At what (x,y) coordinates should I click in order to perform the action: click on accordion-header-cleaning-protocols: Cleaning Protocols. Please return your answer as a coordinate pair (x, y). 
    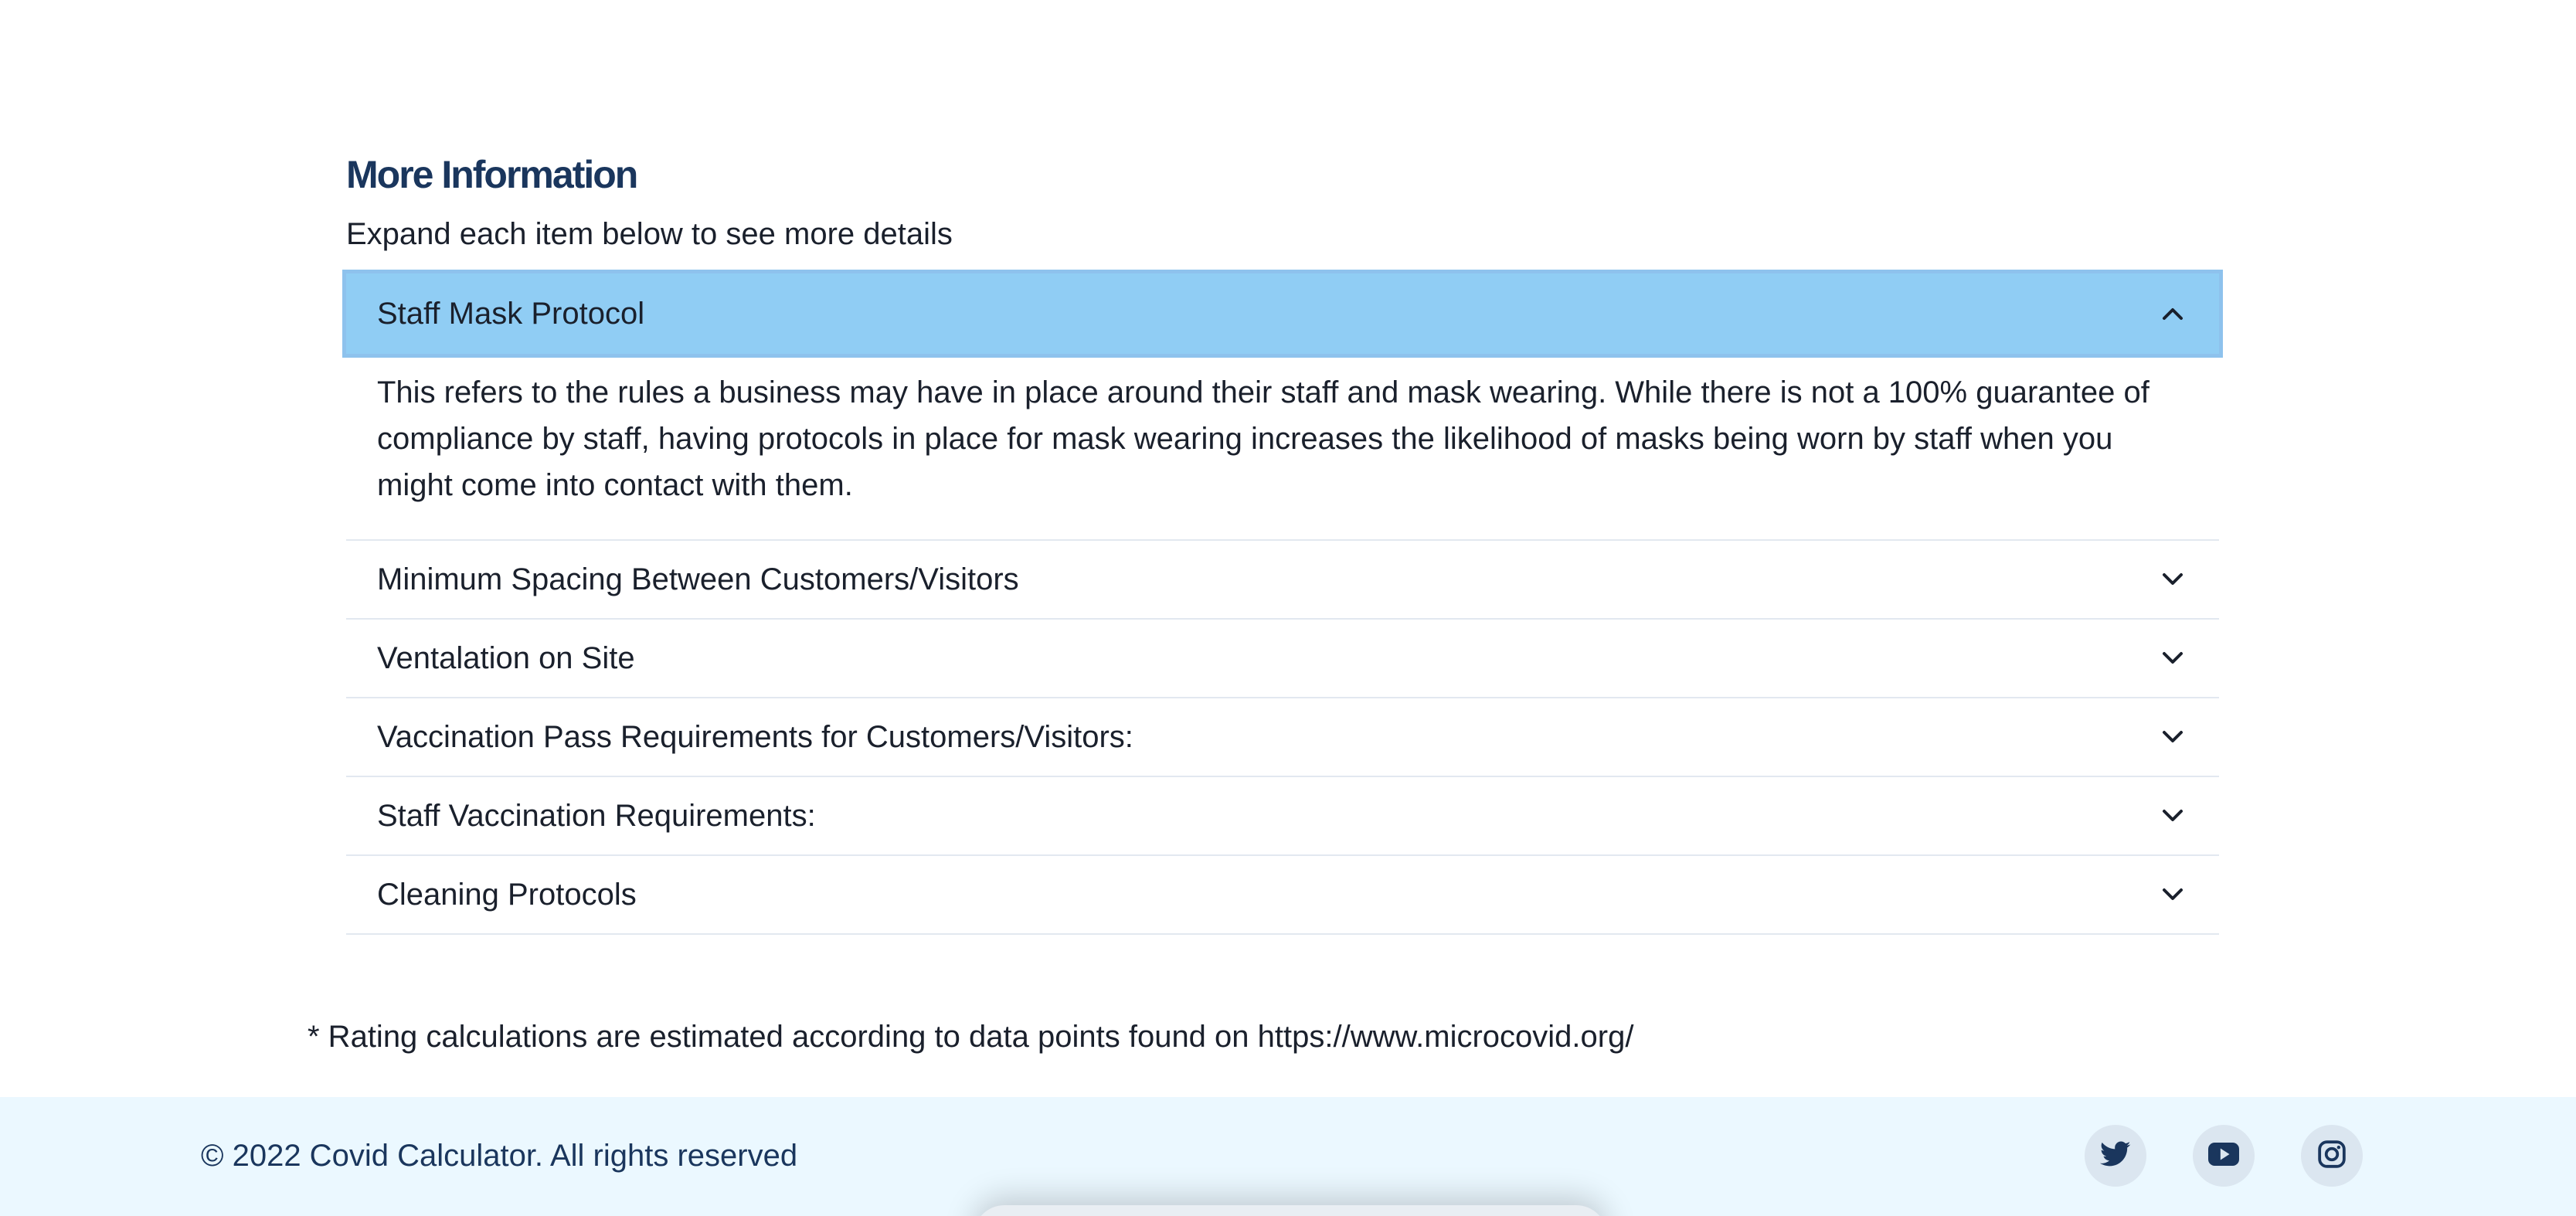
    Looking at the image, I should click on (1282, 894).